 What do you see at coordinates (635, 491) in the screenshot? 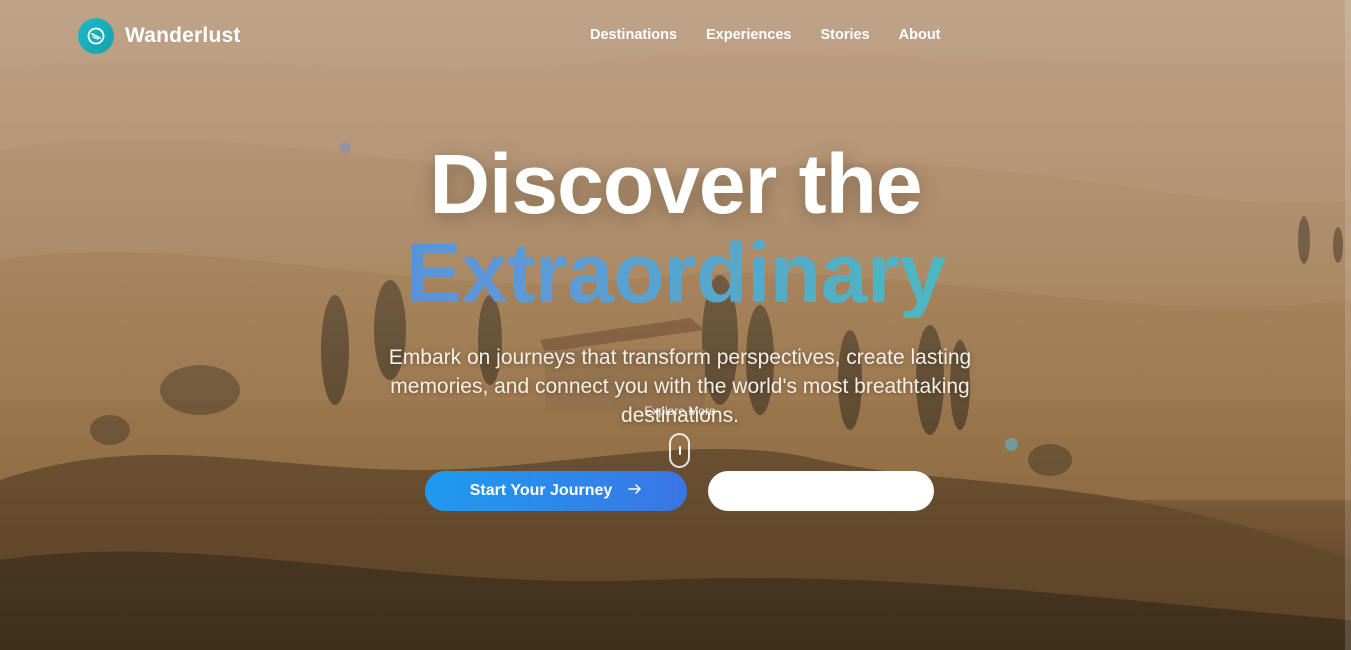
I see `arrow-right-icon` at bounding box center [635, 491].